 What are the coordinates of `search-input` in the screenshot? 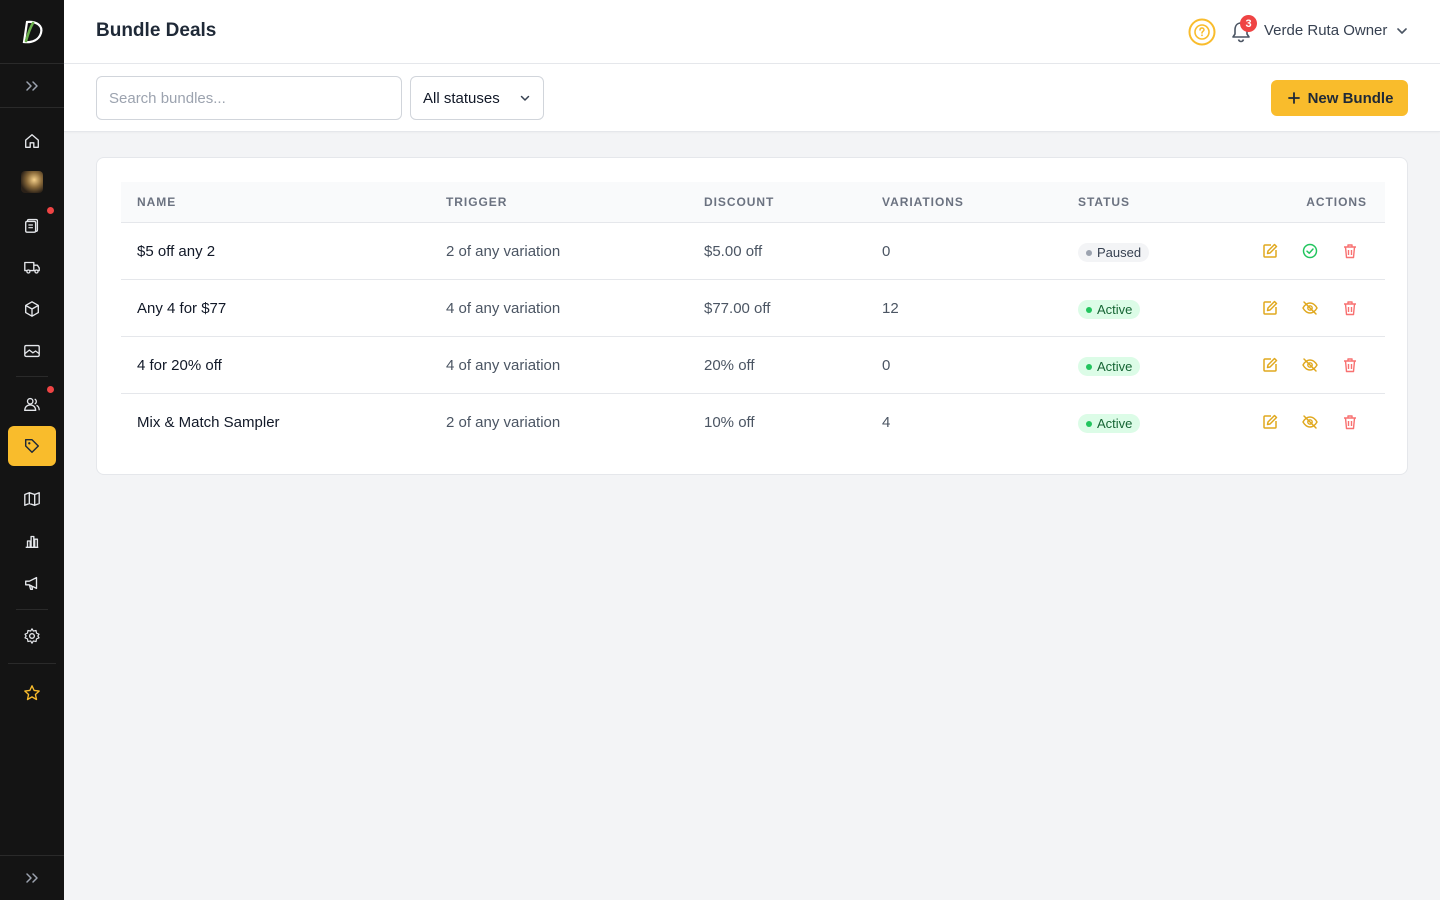 It's located at (249, 98).